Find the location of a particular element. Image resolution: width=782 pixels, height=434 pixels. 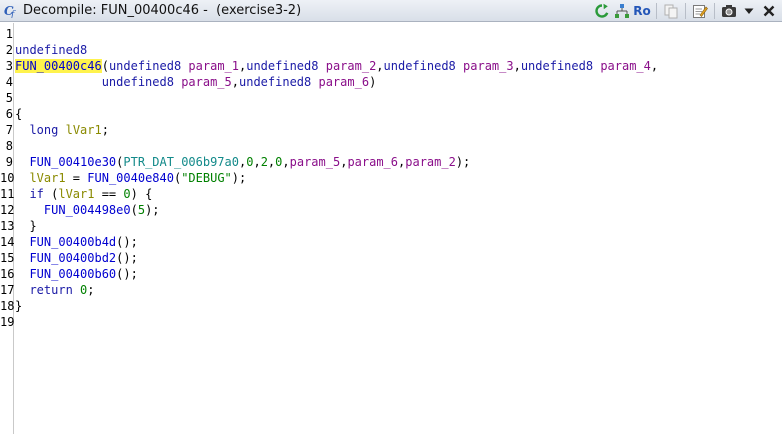

code-text: { is located at coordinates (18, 114).